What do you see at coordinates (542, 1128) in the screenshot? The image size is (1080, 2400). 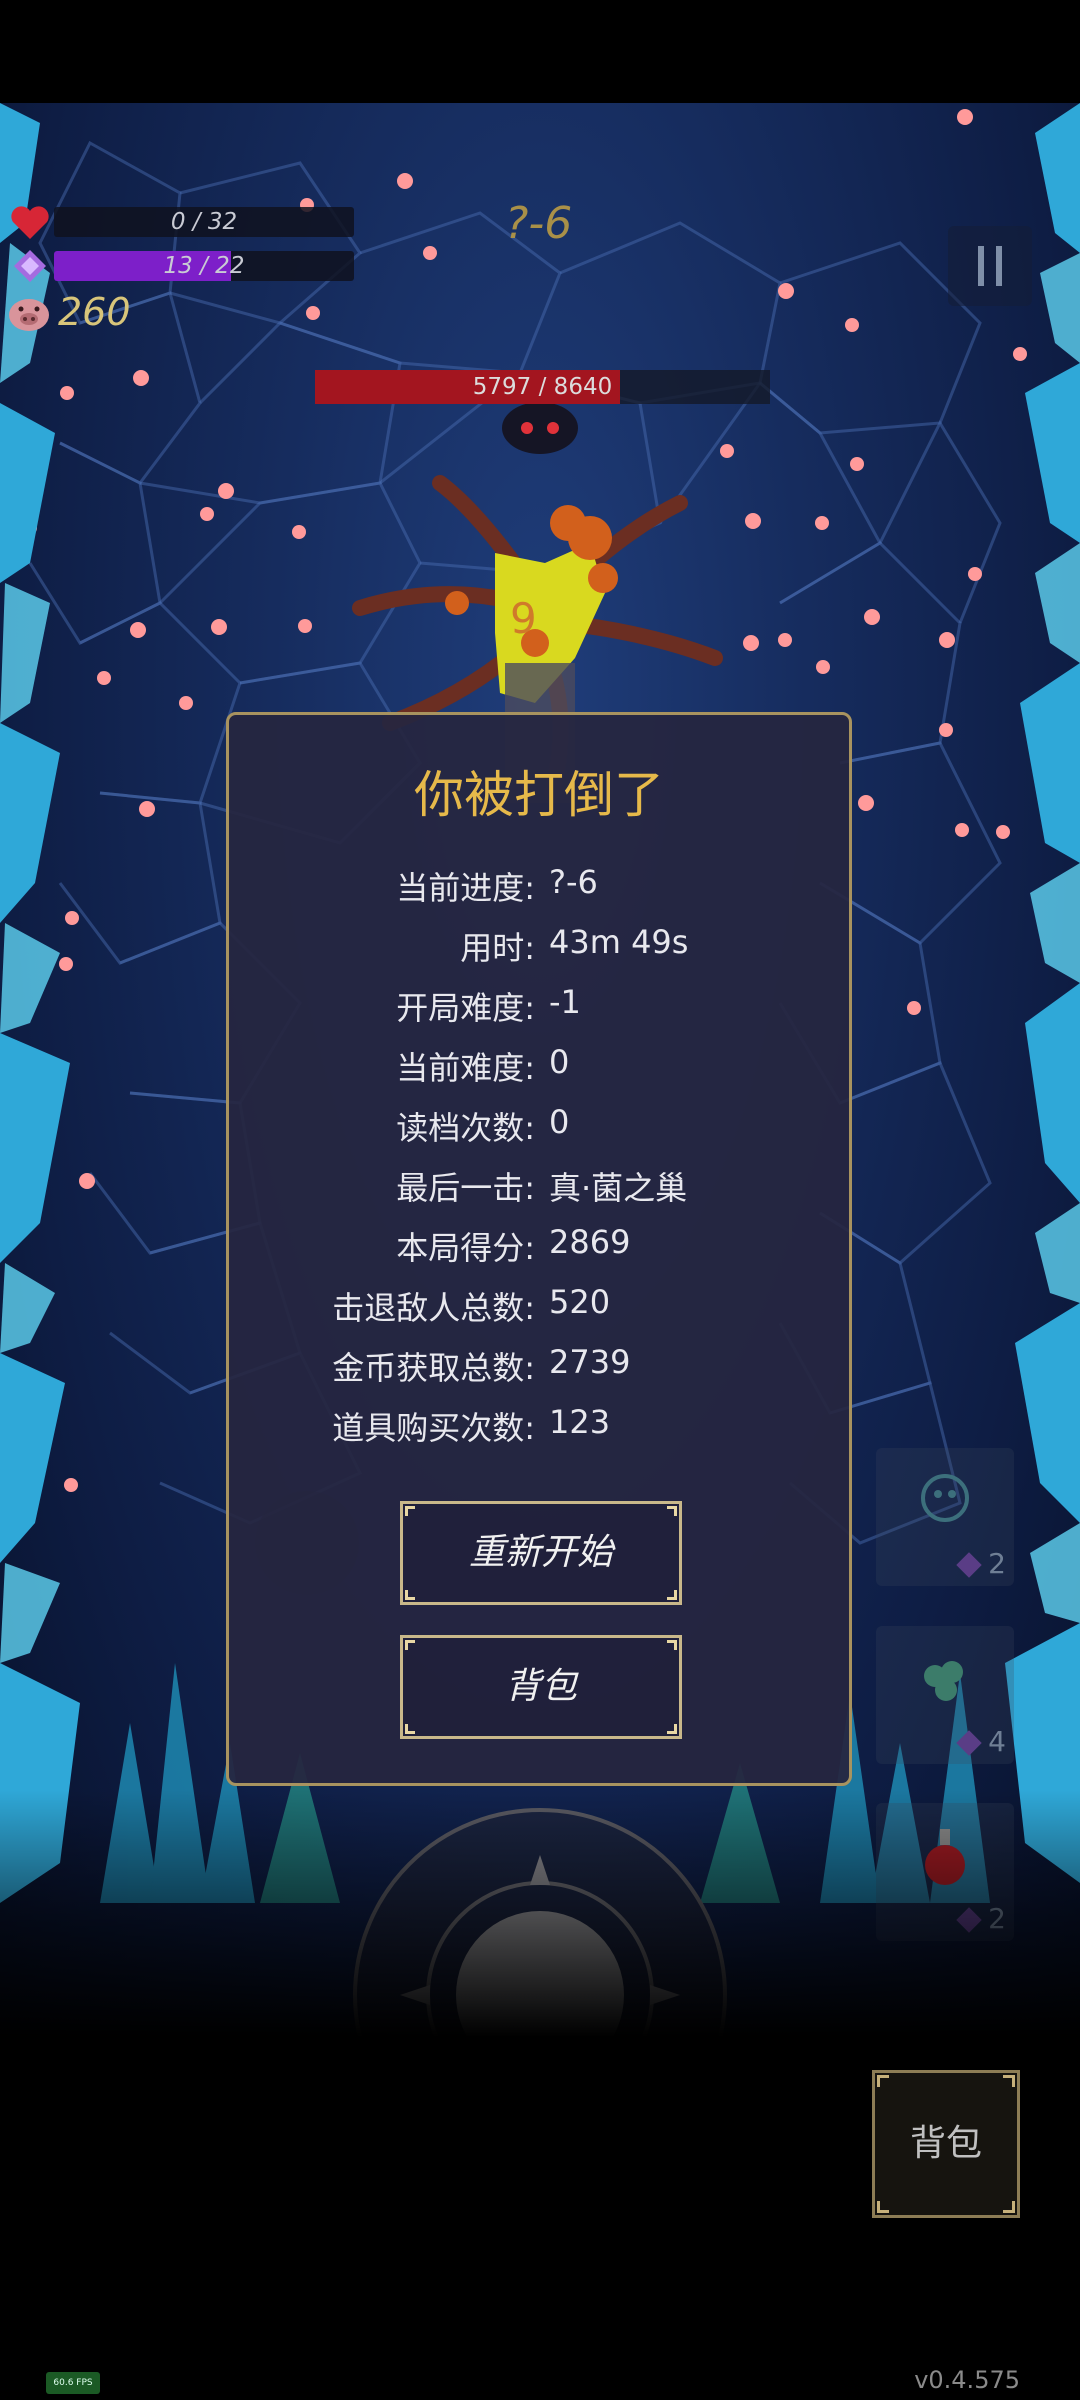 I see `stat-row-loads: 读档次数: 0` at bounding box center [542, 1128].